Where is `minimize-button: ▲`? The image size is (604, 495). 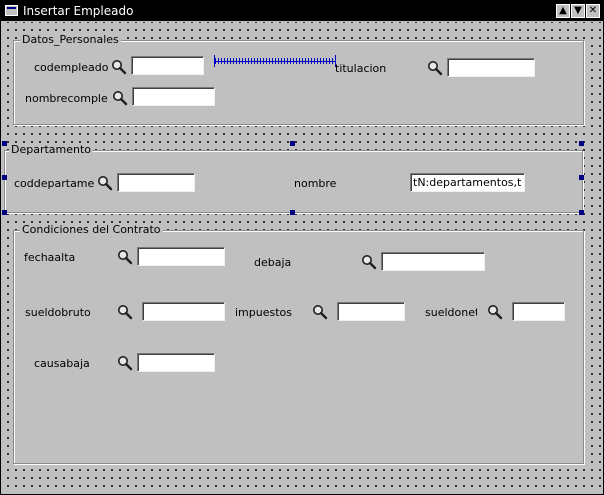 minimize-button: ▲ is located at coordinates (563, 11).